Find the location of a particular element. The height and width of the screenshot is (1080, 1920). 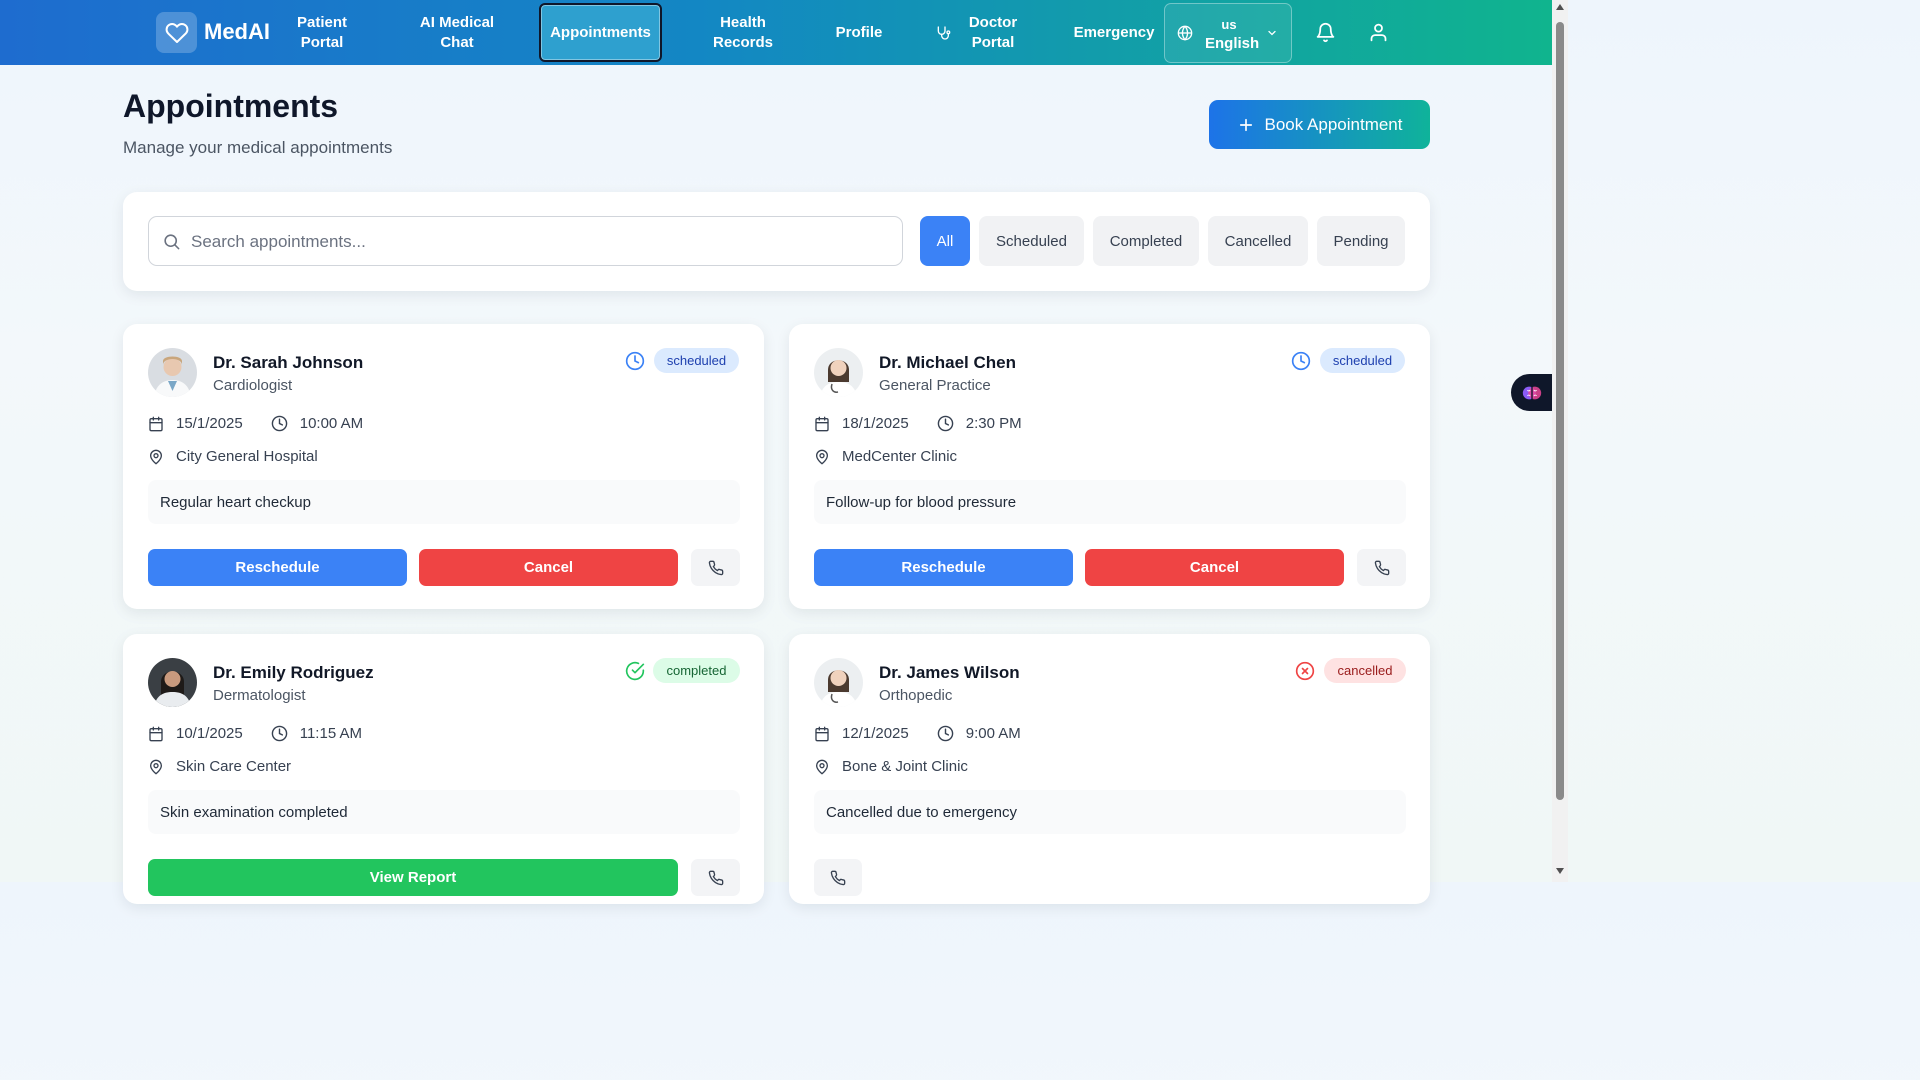

nav-label: Appointments is located at coordinates (600, 32).